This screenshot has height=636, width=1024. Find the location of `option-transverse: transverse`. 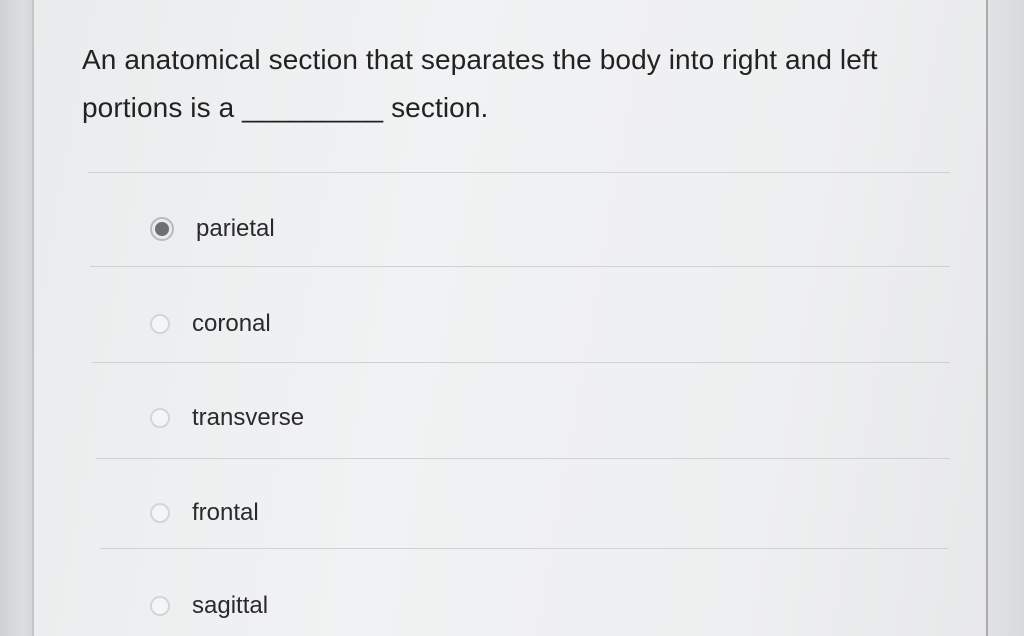

option-transverse: transverse is located at coordinates (227, 418).